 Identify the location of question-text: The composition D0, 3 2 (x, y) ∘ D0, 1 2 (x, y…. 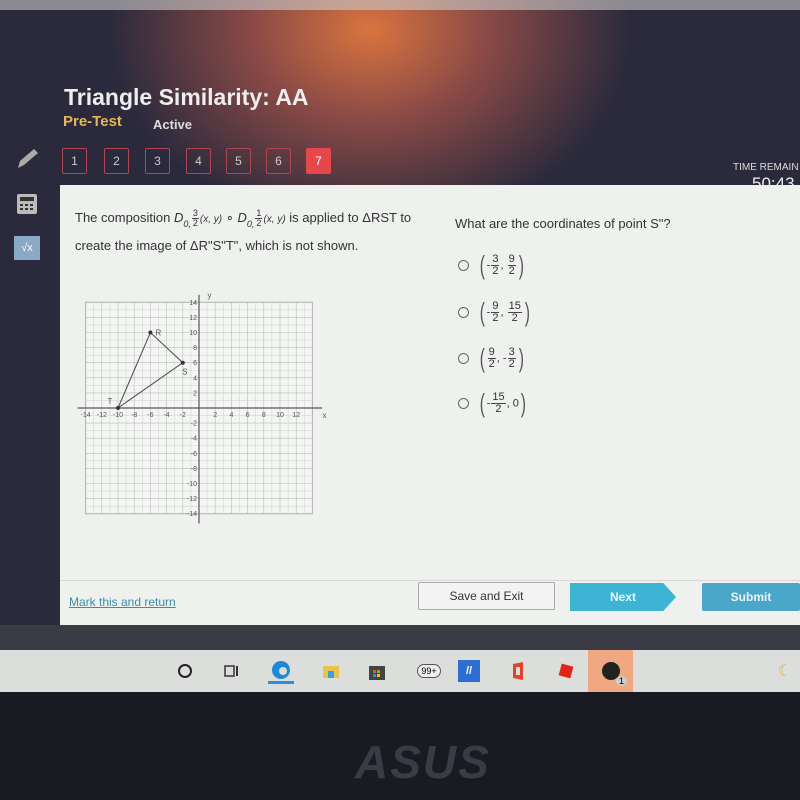
(255, 231).